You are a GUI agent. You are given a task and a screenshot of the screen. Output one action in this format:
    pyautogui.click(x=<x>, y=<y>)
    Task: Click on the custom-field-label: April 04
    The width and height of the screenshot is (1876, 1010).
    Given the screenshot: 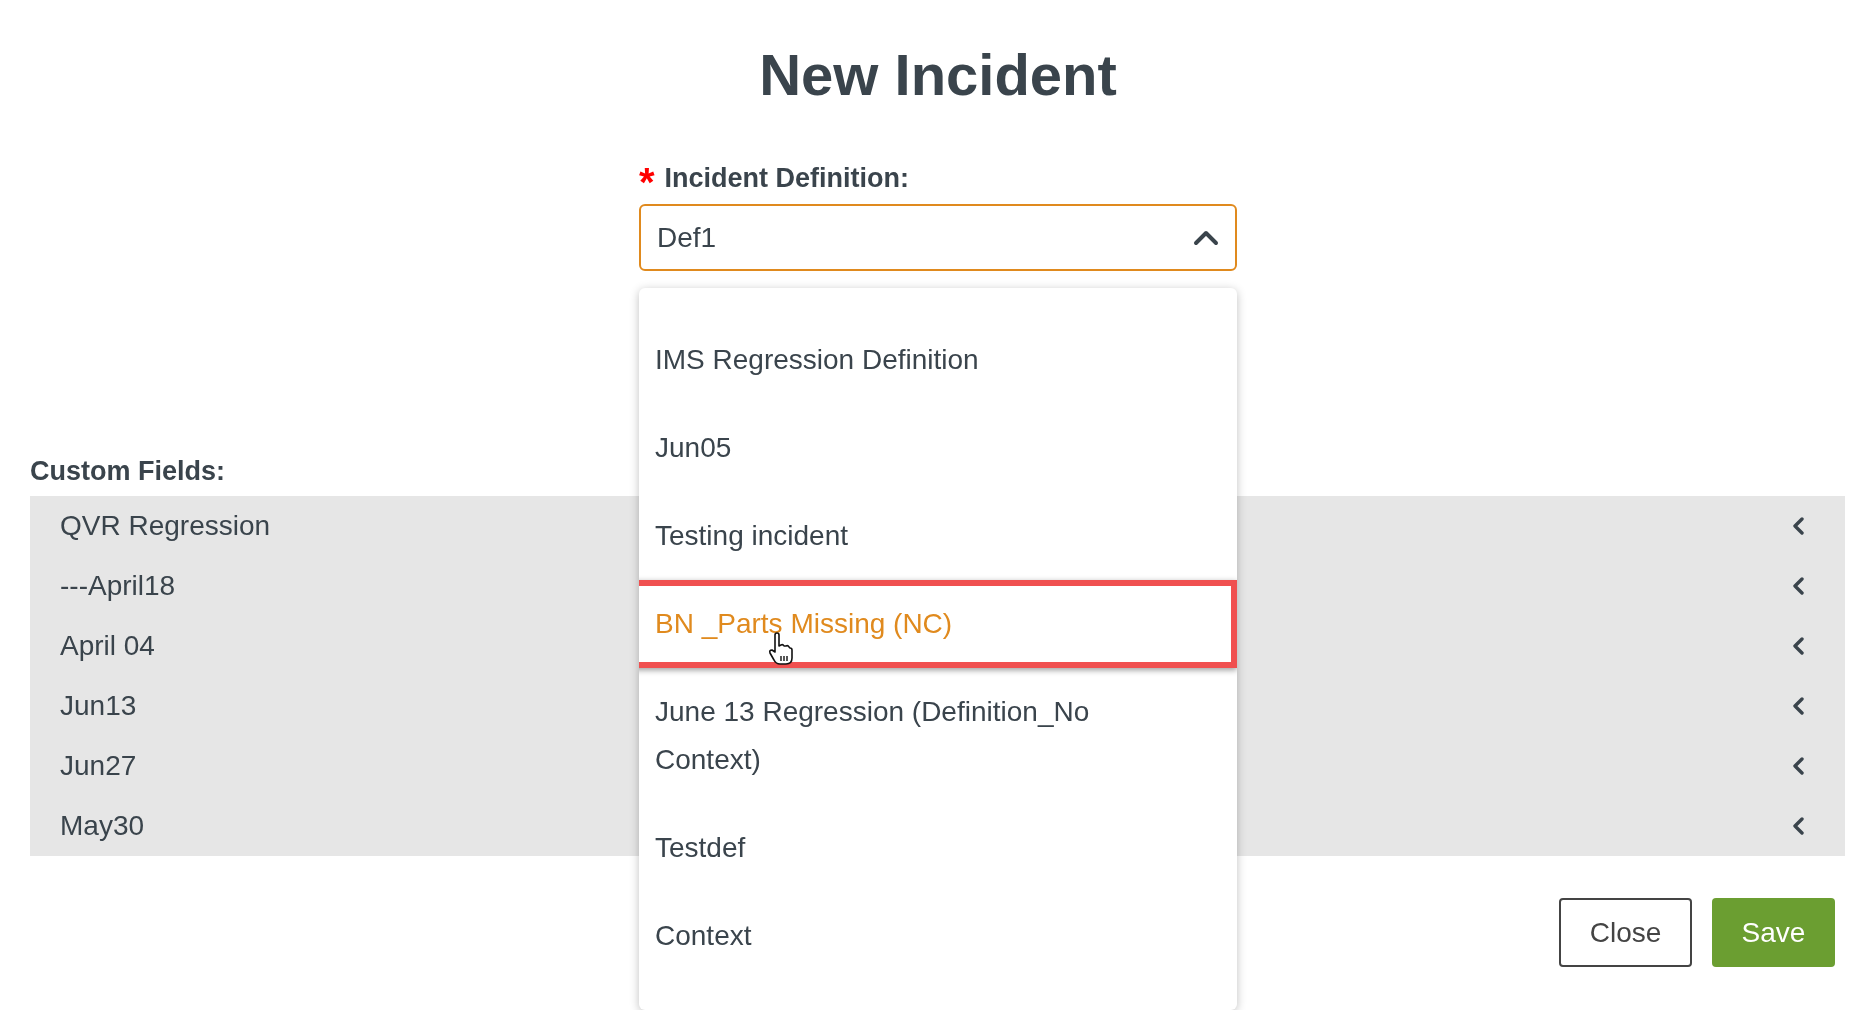 What is the action you would take?
    pyautogui.click(x=107, y=646)
    